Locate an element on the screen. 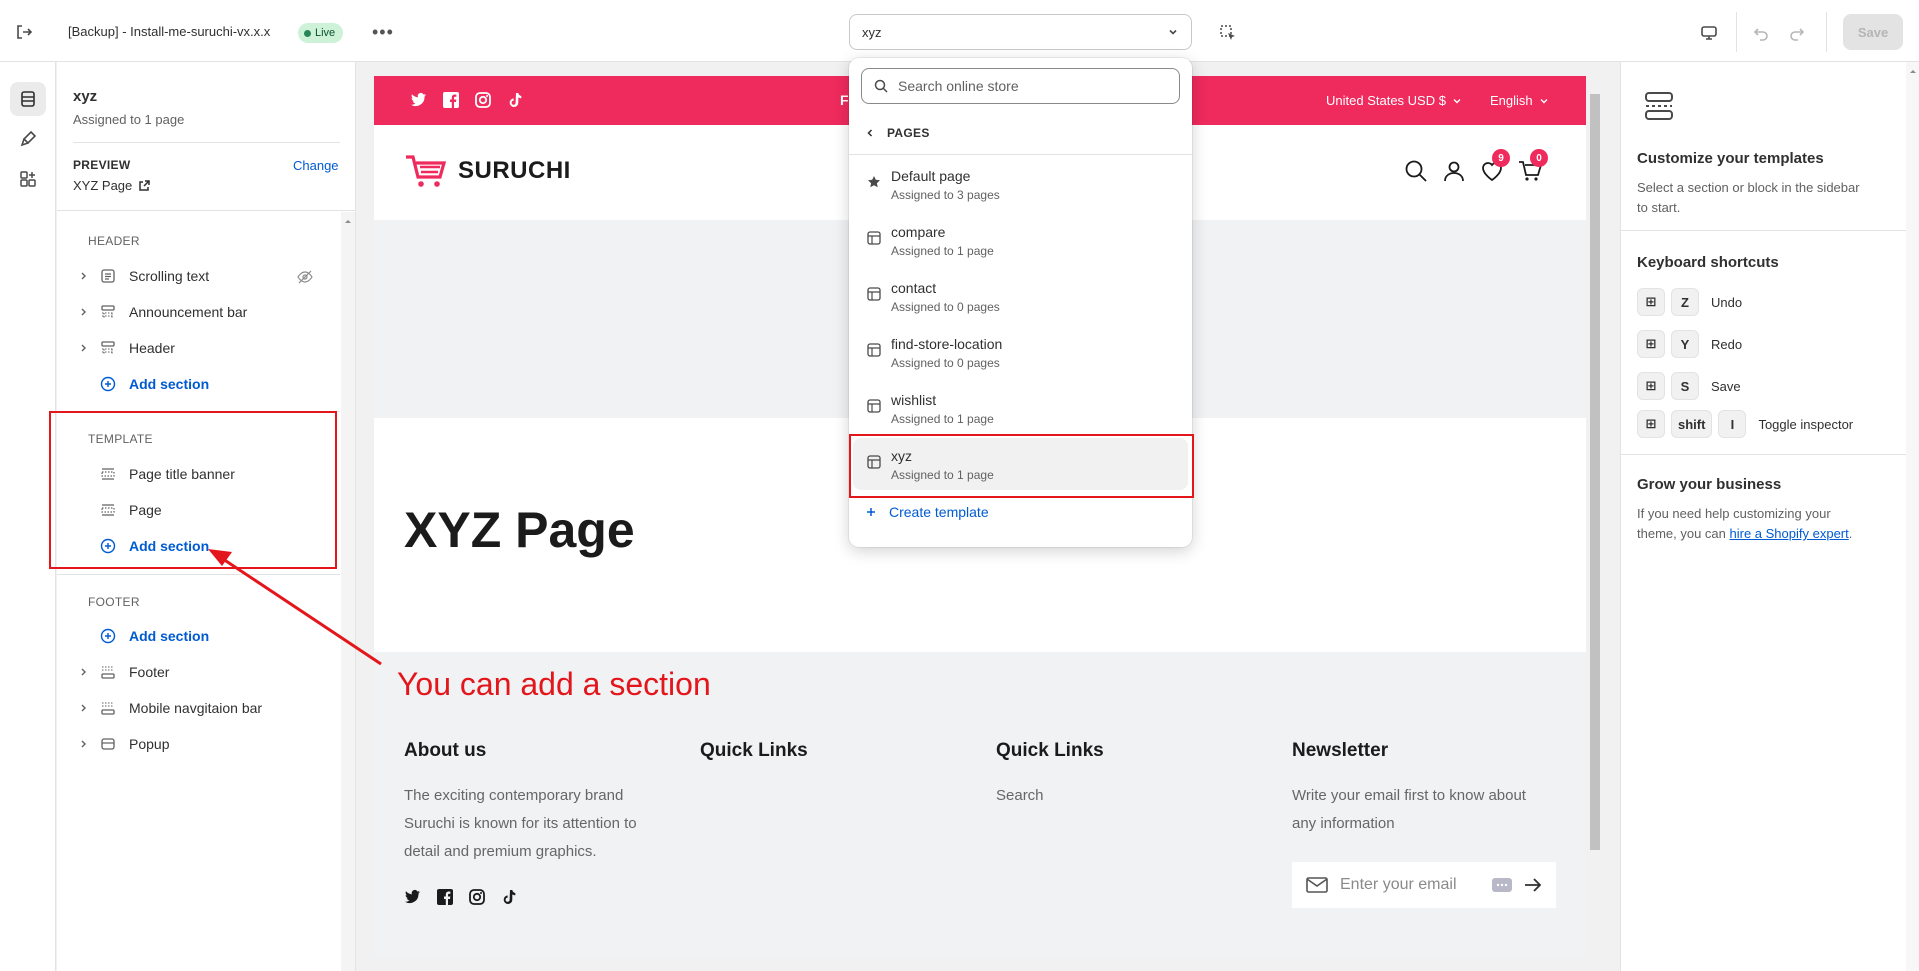 The height and width of the screenshot is (971, 1919). more-actions-button: ••• is located at coordinates (383, 32).